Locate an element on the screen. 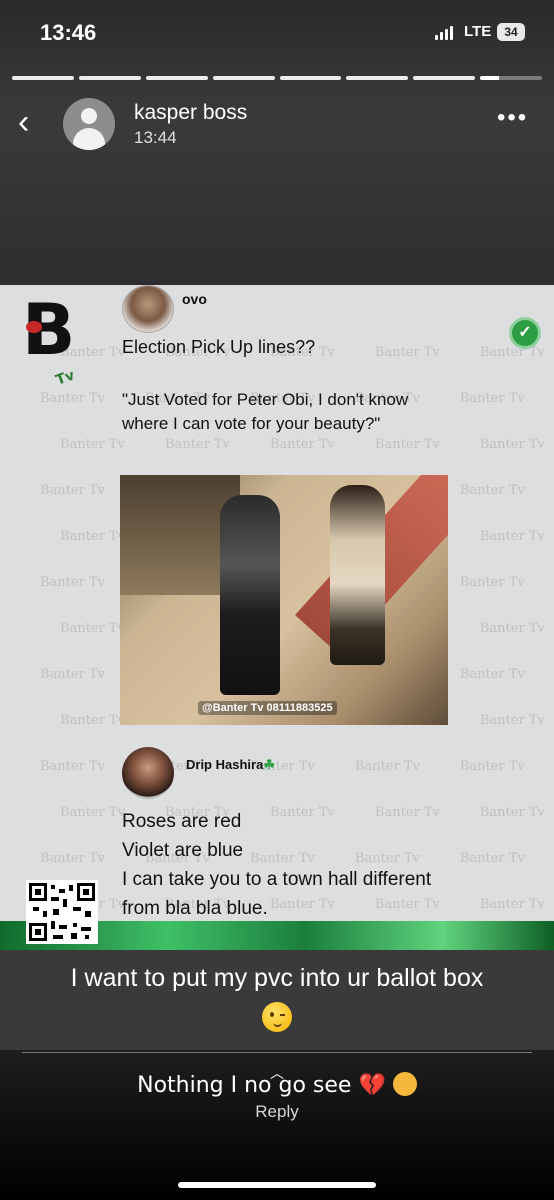 This screenshot has width=554, height=1200. poster-avatar is located at coordinates (148, 309).